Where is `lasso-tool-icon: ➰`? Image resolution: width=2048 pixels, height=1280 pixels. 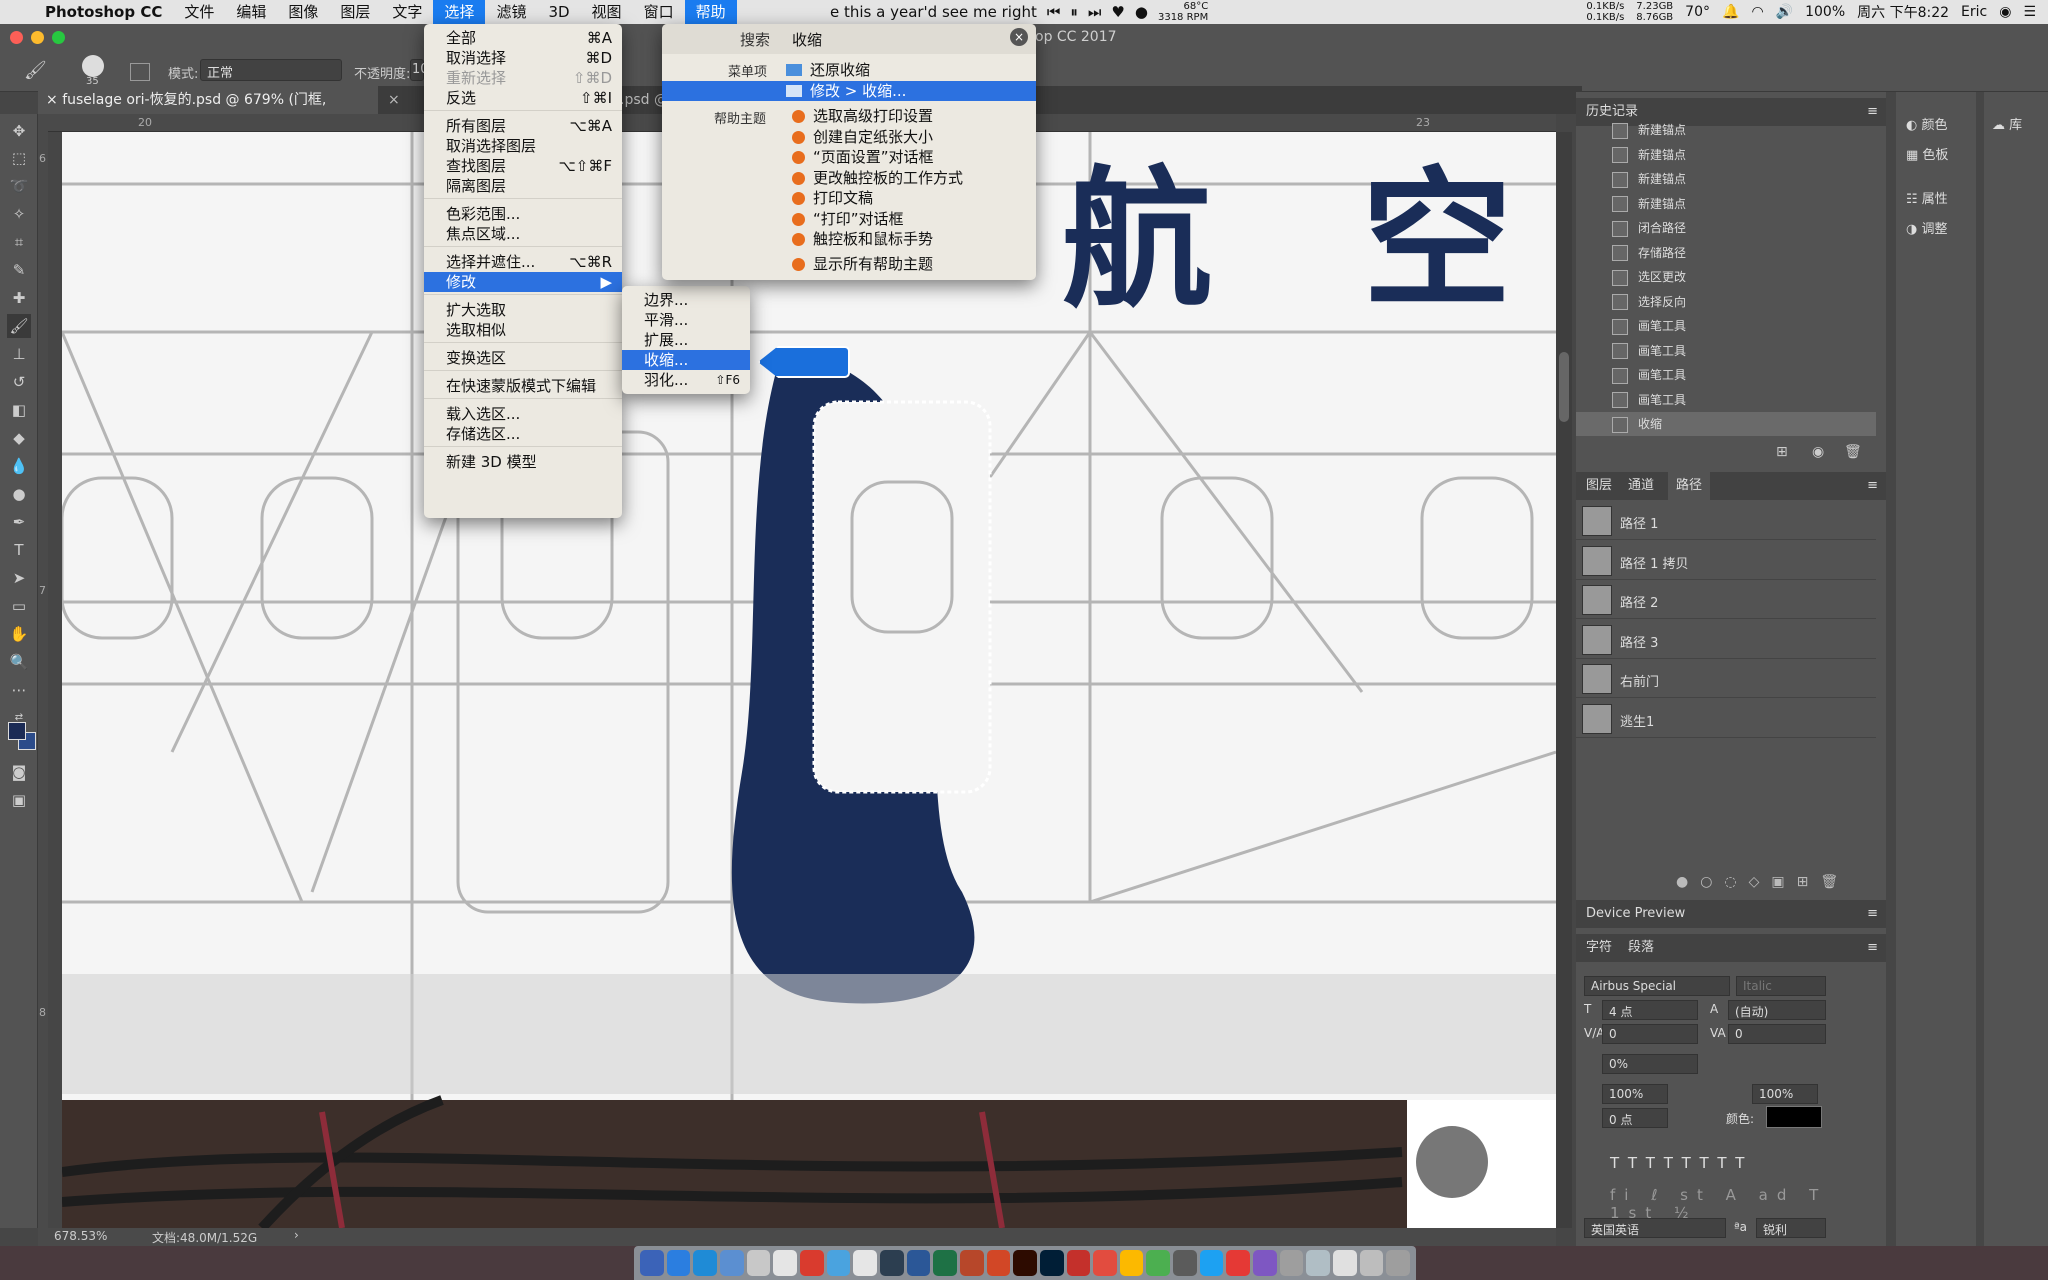 lasso-tool-icon: ➰ is located at coordinates (19, 186).